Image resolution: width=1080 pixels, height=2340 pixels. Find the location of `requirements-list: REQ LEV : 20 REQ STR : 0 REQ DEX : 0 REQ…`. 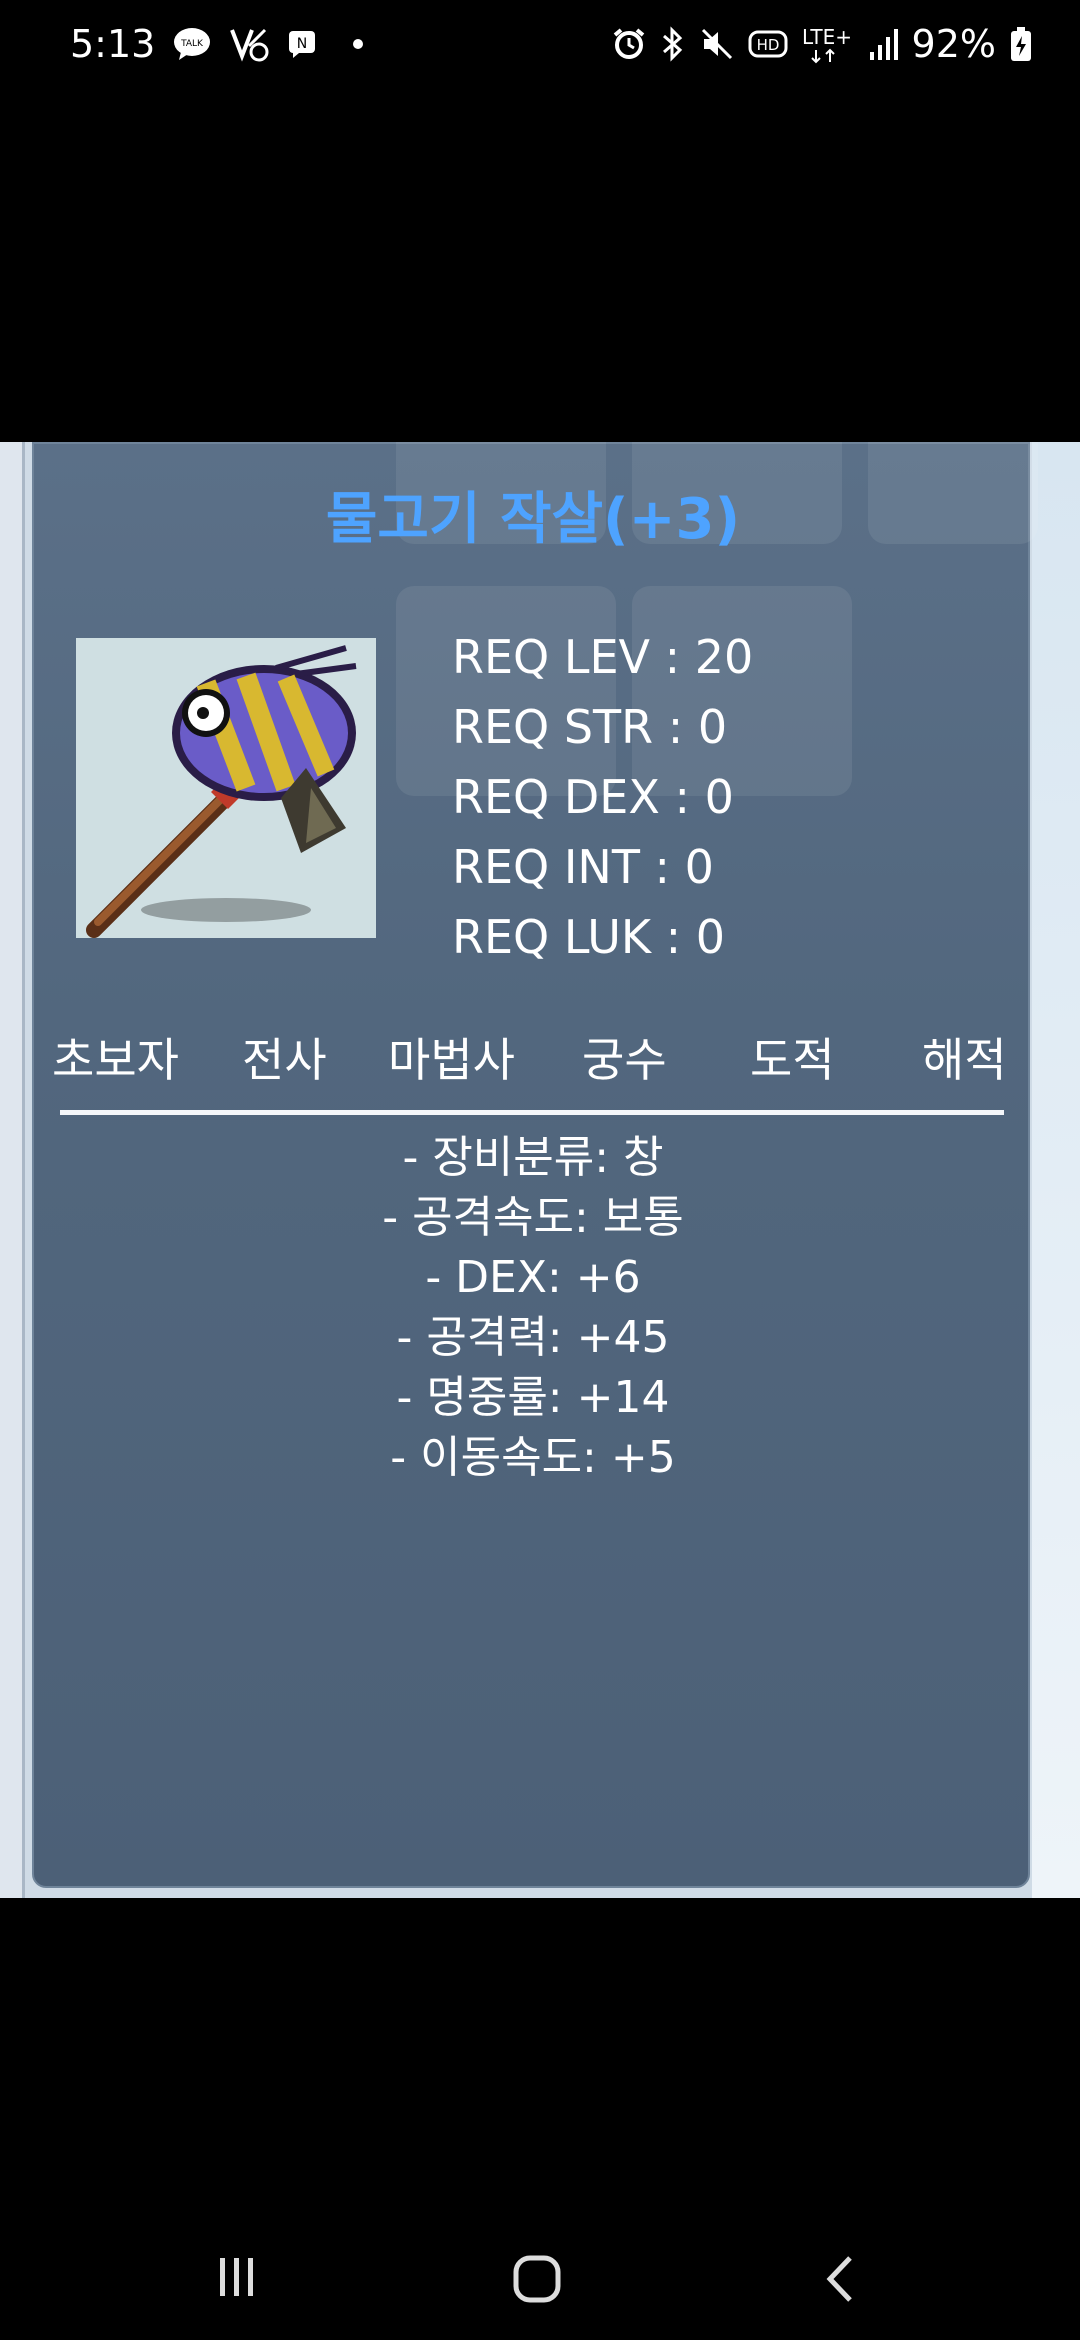

requirements-list: REQ LEV : 20 REQ STR : 0 REQ DEX : 0 REQ… is located at coordinates (602, 797).